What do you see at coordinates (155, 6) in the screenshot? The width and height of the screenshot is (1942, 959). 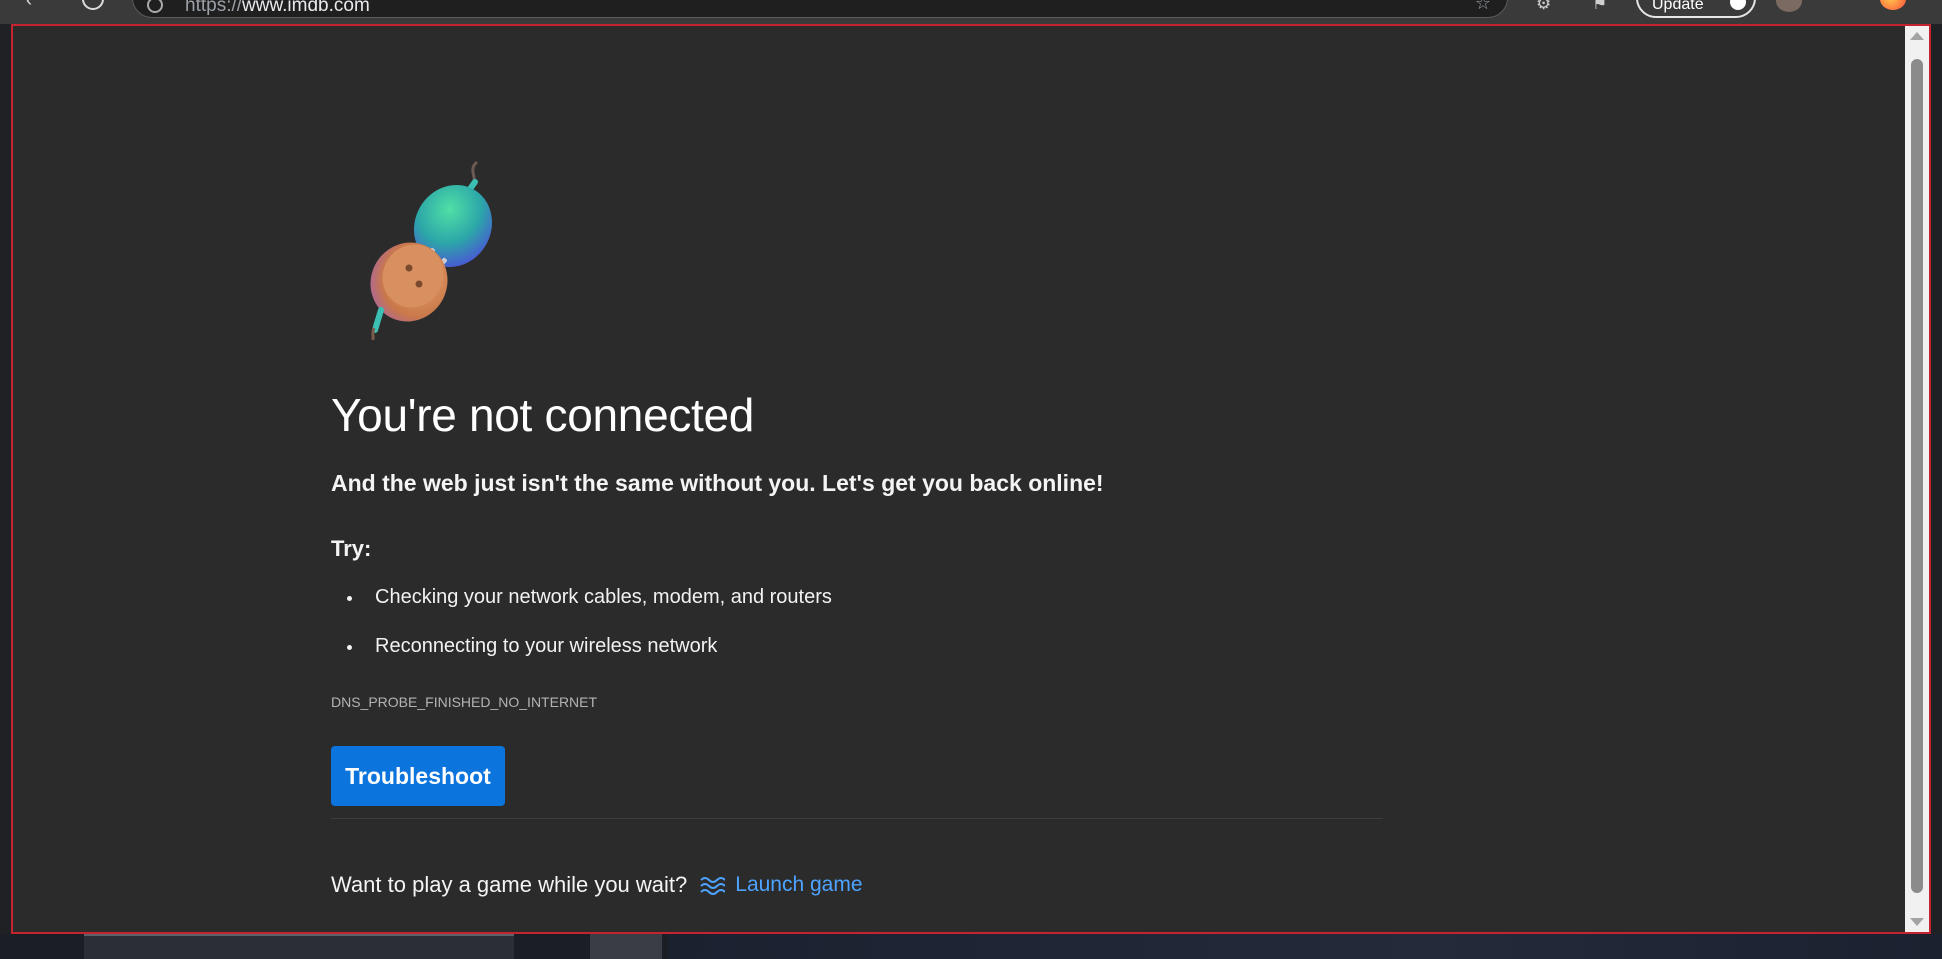 I see `site-info-icon` at bounding box center [155, 6].